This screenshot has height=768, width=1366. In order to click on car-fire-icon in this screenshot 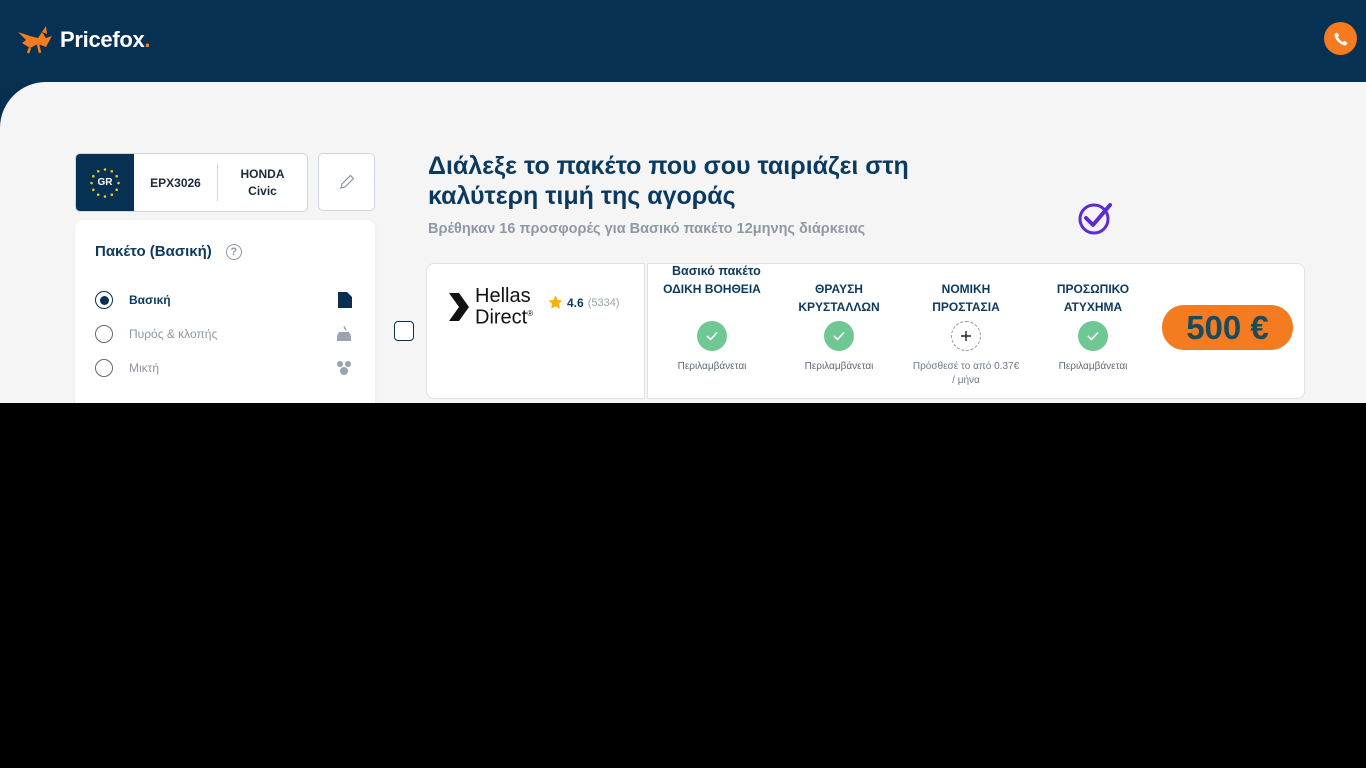, I will do `click(344, 333)`.